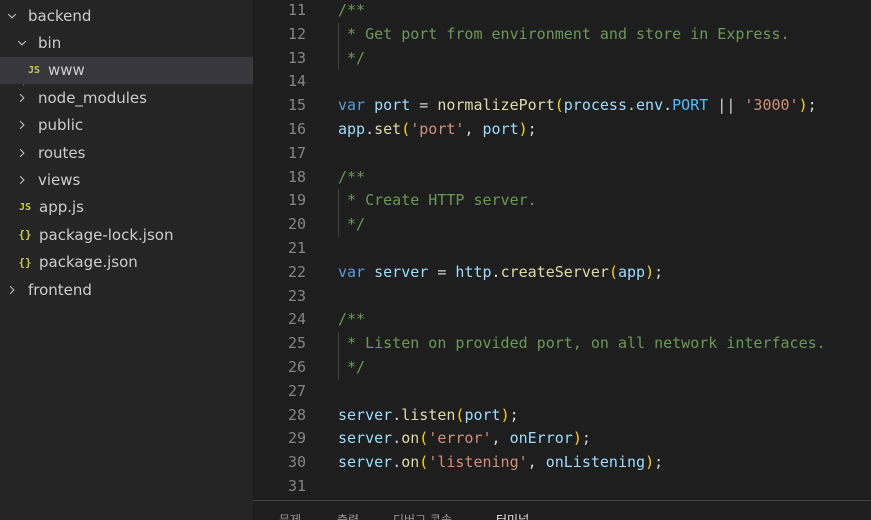 Image resolution: width=871 pixels, height=520 pixels. I want to click on tree-item-label: package.json, so click(88, 262).